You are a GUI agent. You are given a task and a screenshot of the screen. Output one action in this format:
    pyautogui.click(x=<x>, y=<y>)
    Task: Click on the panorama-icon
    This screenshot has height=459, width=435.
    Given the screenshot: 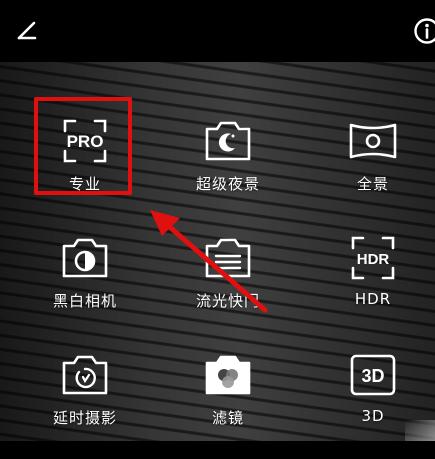 What is the action you would take?
    pyautogui.click(x=373, y=141)
    